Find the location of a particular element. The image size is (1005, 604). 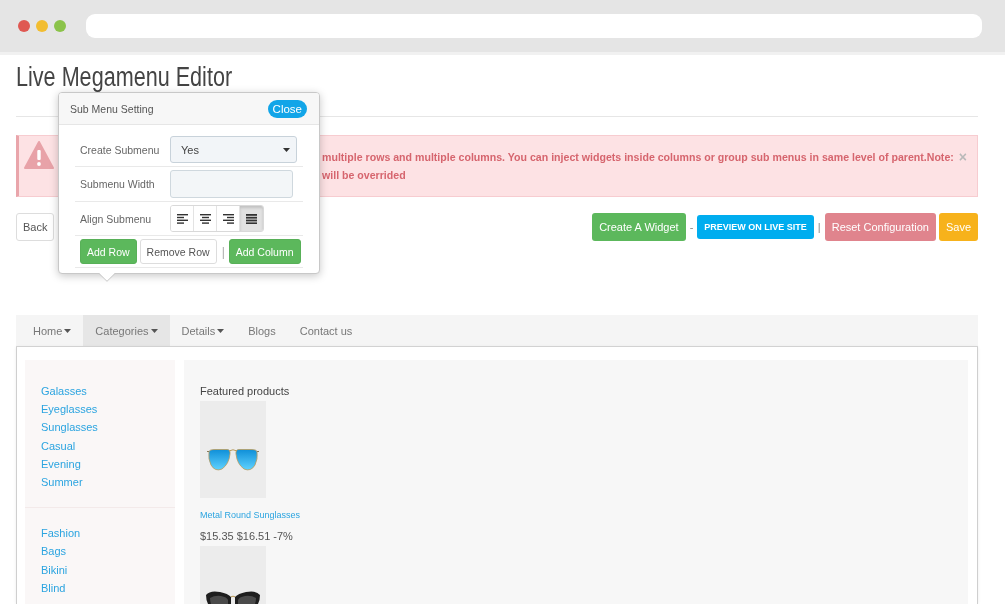

field-label: Submenu Width is located at coordinates (118, 184).